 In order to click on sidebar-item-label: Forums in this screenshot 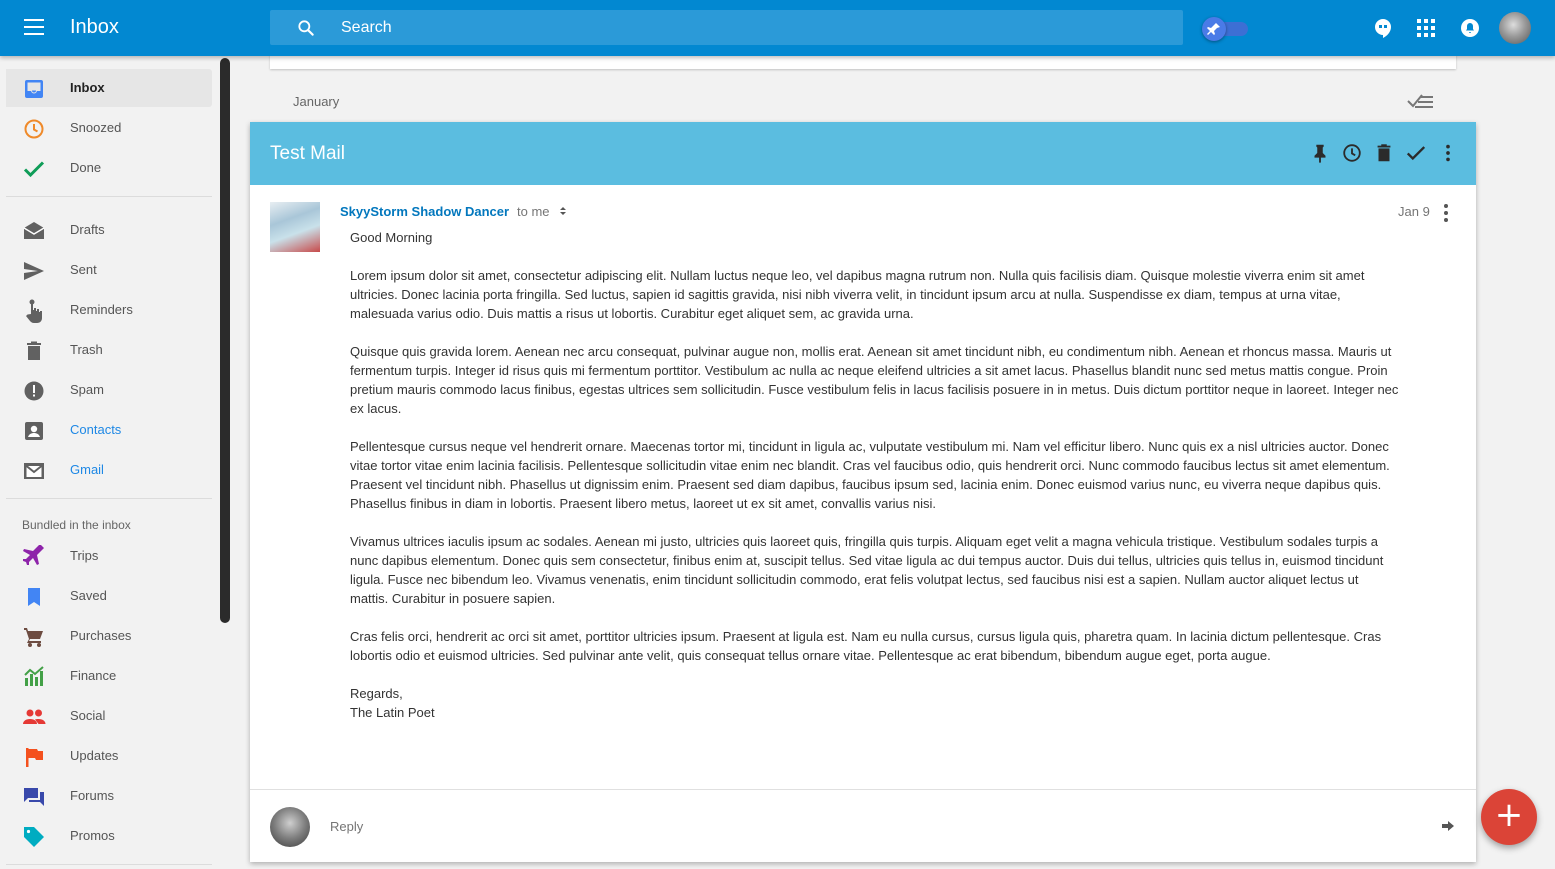, I will do `click(92, 795)`.